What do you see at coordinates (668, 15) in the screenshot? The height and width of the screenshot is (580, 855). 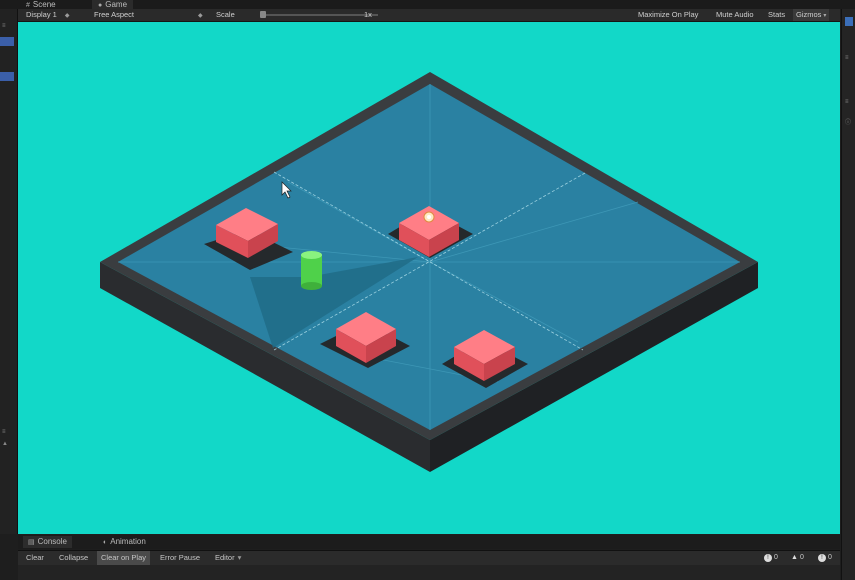 I see `maximize-on-play-toggle: Maximize On Play` at bounding box center [668, 15].